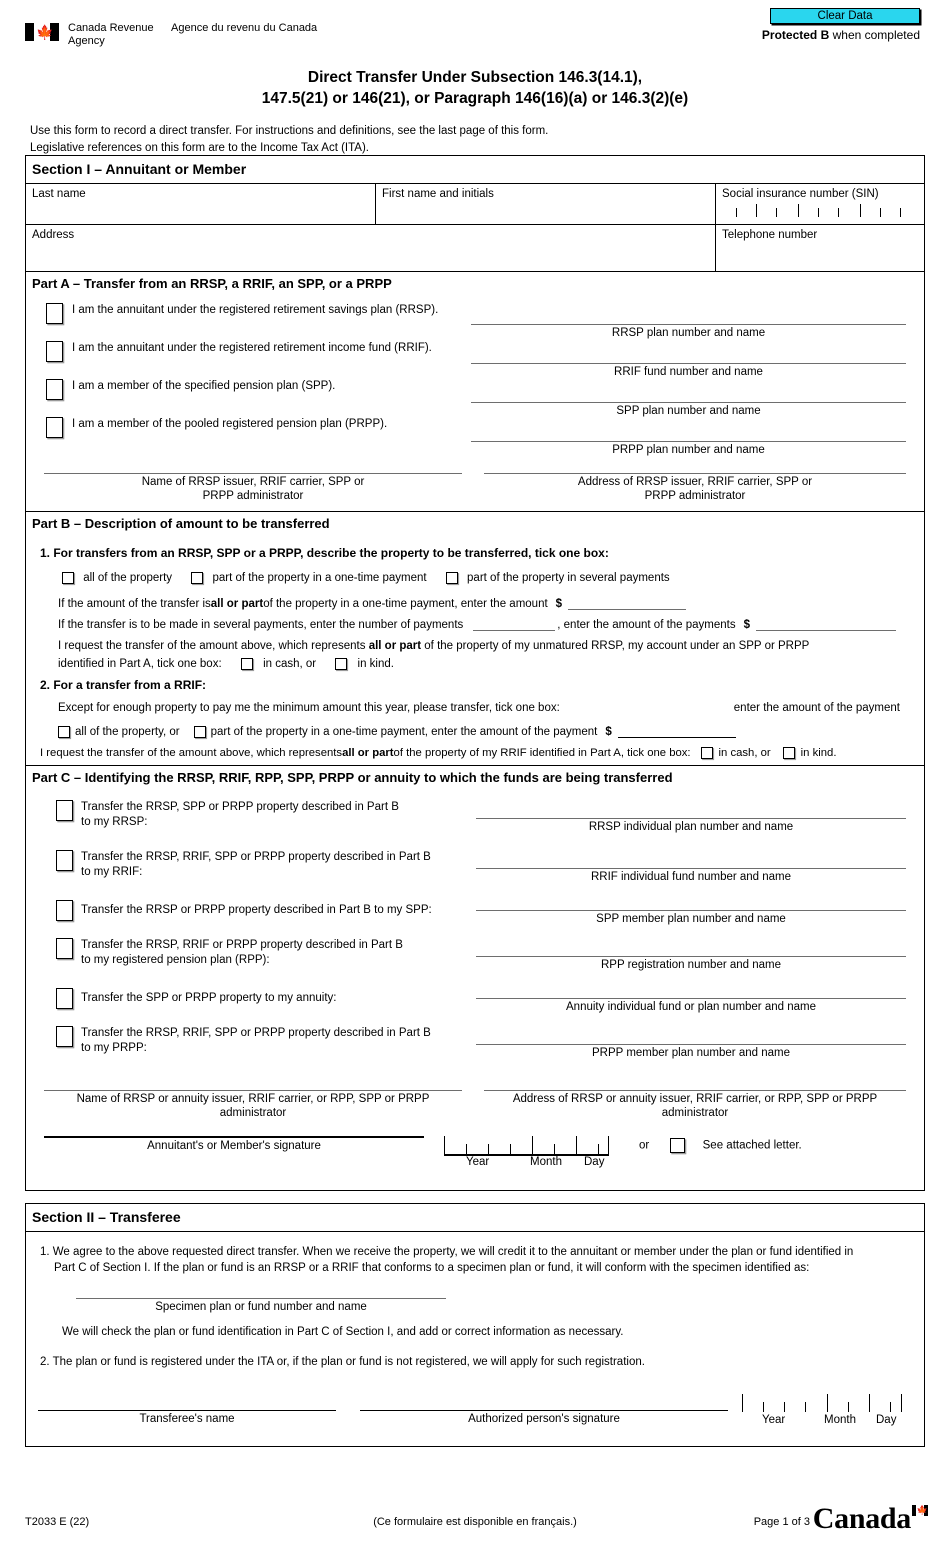 This screenshot has height=1564, width=950. Describe the element at coordinates (526, 1154) in the screenshot. I see `part-c-date-block: Year Month Day` at that location.